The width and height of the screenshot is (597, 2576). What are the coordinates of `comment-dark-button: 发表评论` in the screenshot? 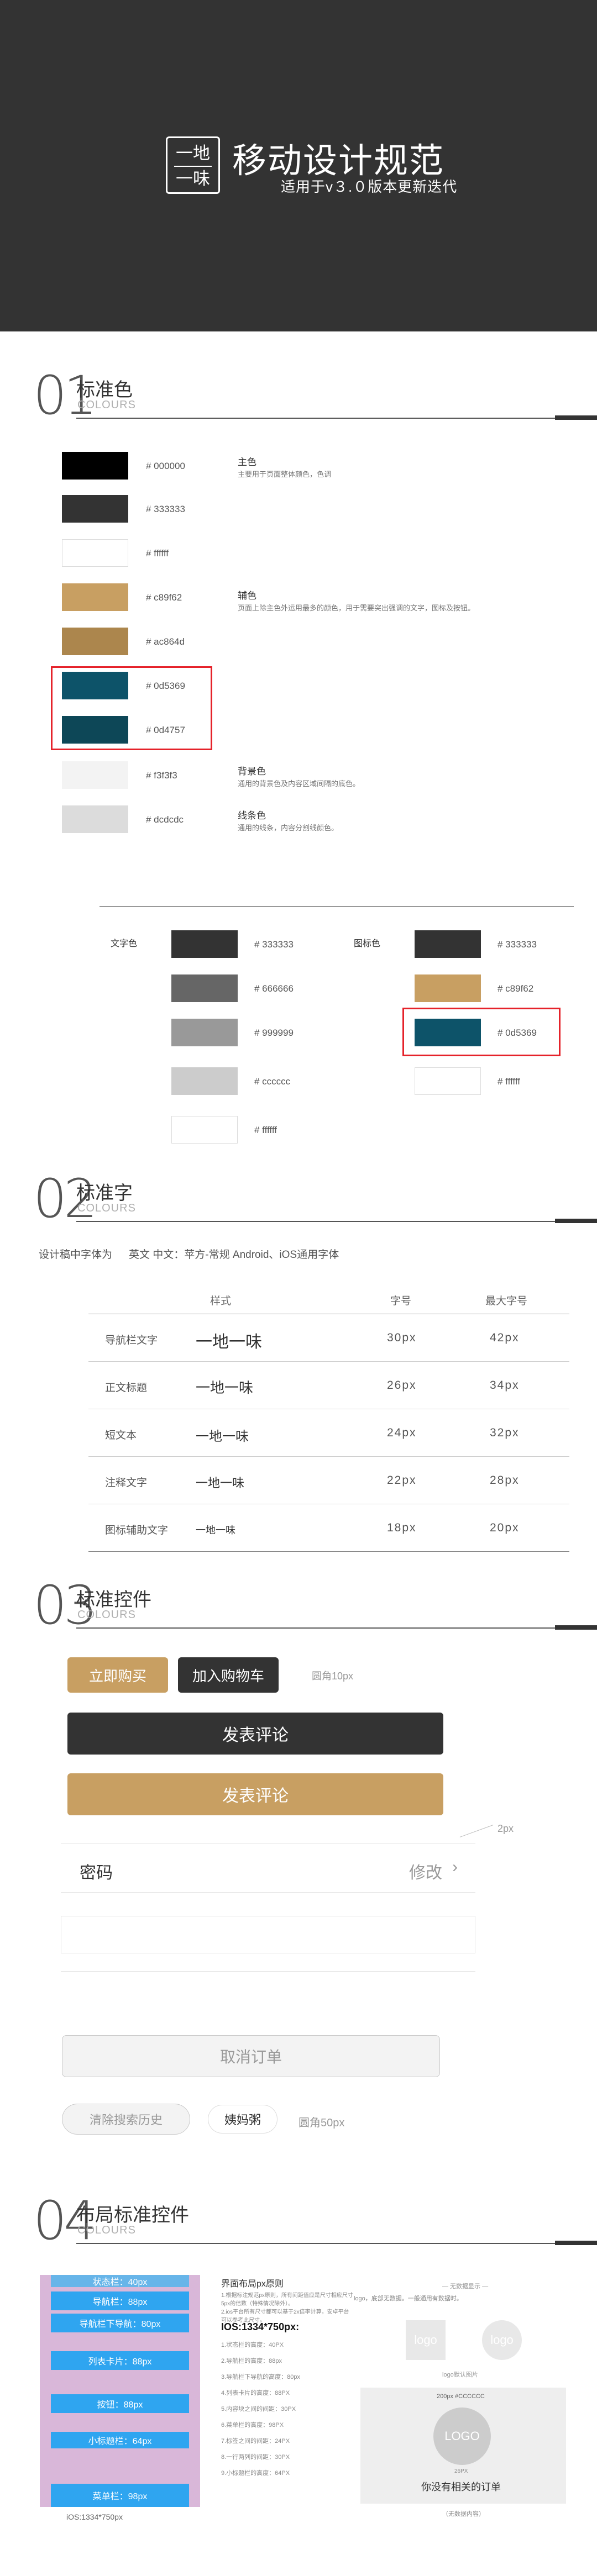 It's located at (255, 1734).